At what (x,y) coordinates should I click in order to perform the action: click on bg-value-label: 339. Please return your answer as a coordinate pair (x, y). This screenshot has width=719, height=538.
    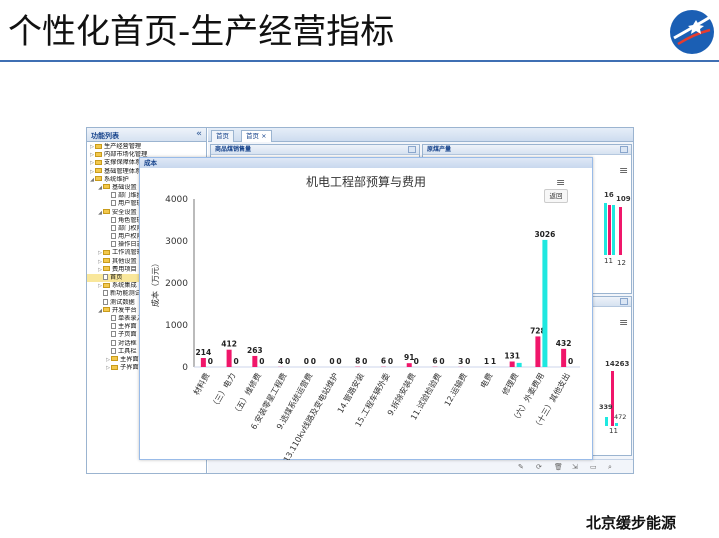
    Looking at the image, I should click on (606, 407).